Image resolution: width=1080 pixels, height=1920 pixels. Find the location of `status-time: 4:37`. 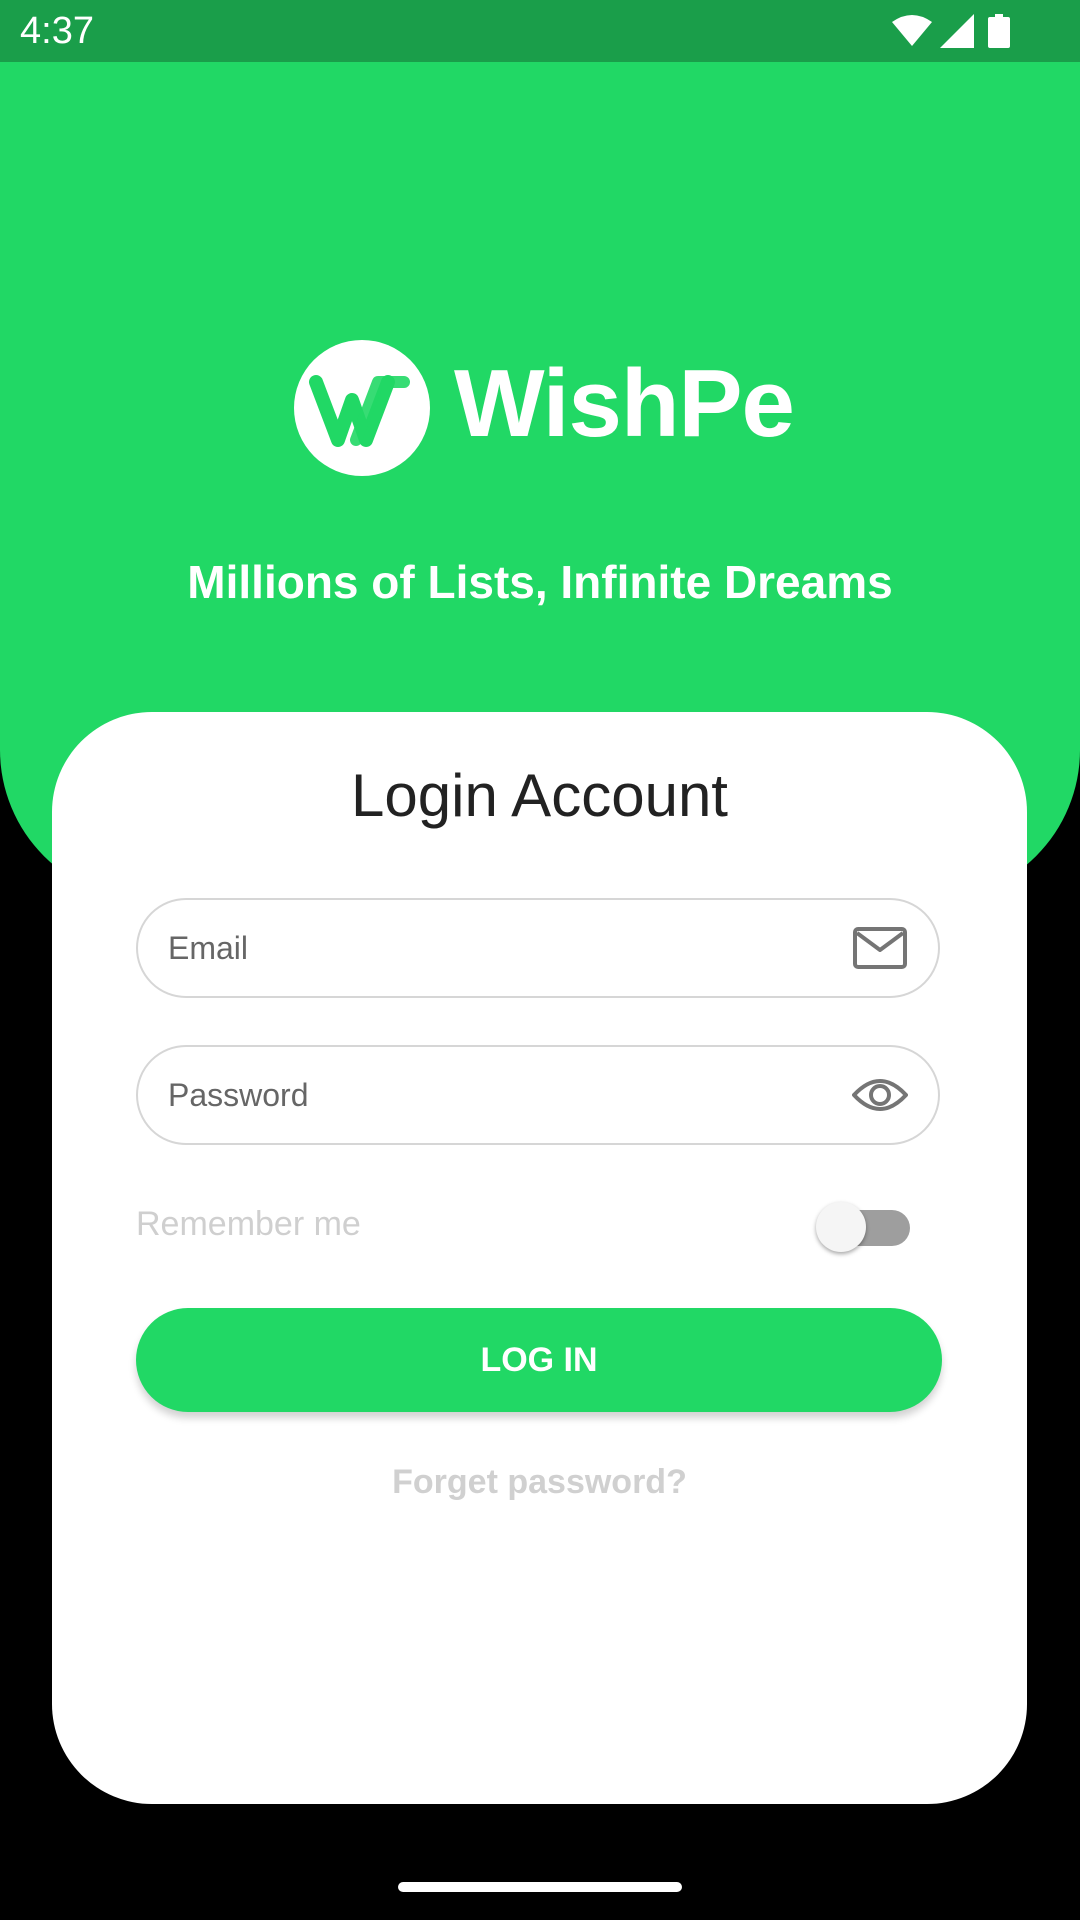

status-time: 4:37 is located at coordinates (57, 31).